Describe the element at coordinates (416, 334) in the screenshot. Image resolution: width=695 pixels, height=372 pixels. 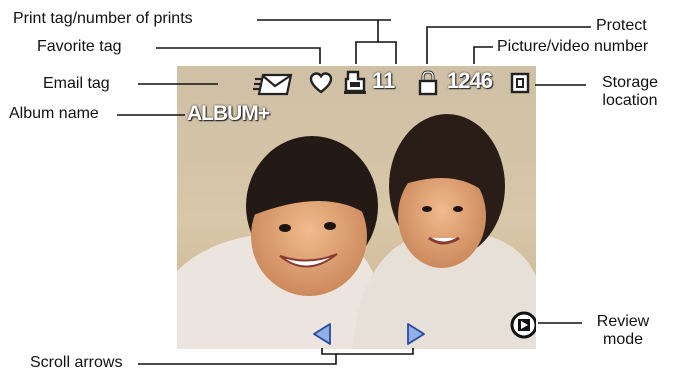
I see `scroll-right-icon` at that location.